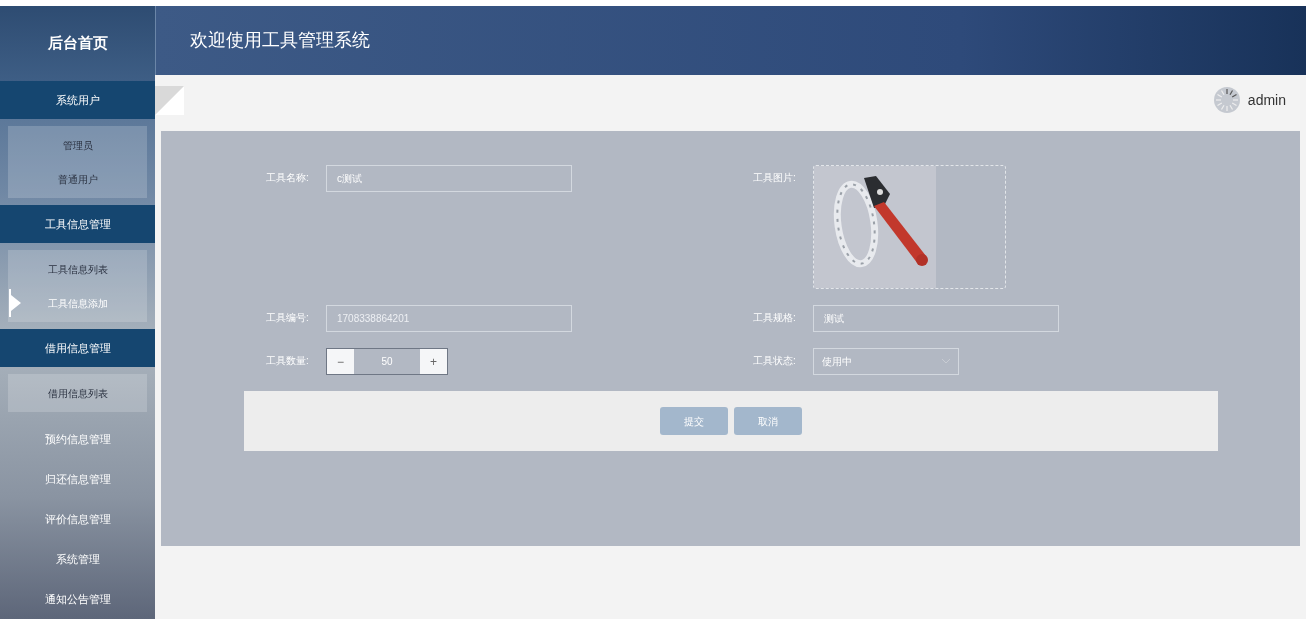 Image resolution: width=1306 pixels, height=619 pixels. Describe the element at coordinates (77, 43) in the screenshot. I see `sidebar-title: 后台首页` at that location.